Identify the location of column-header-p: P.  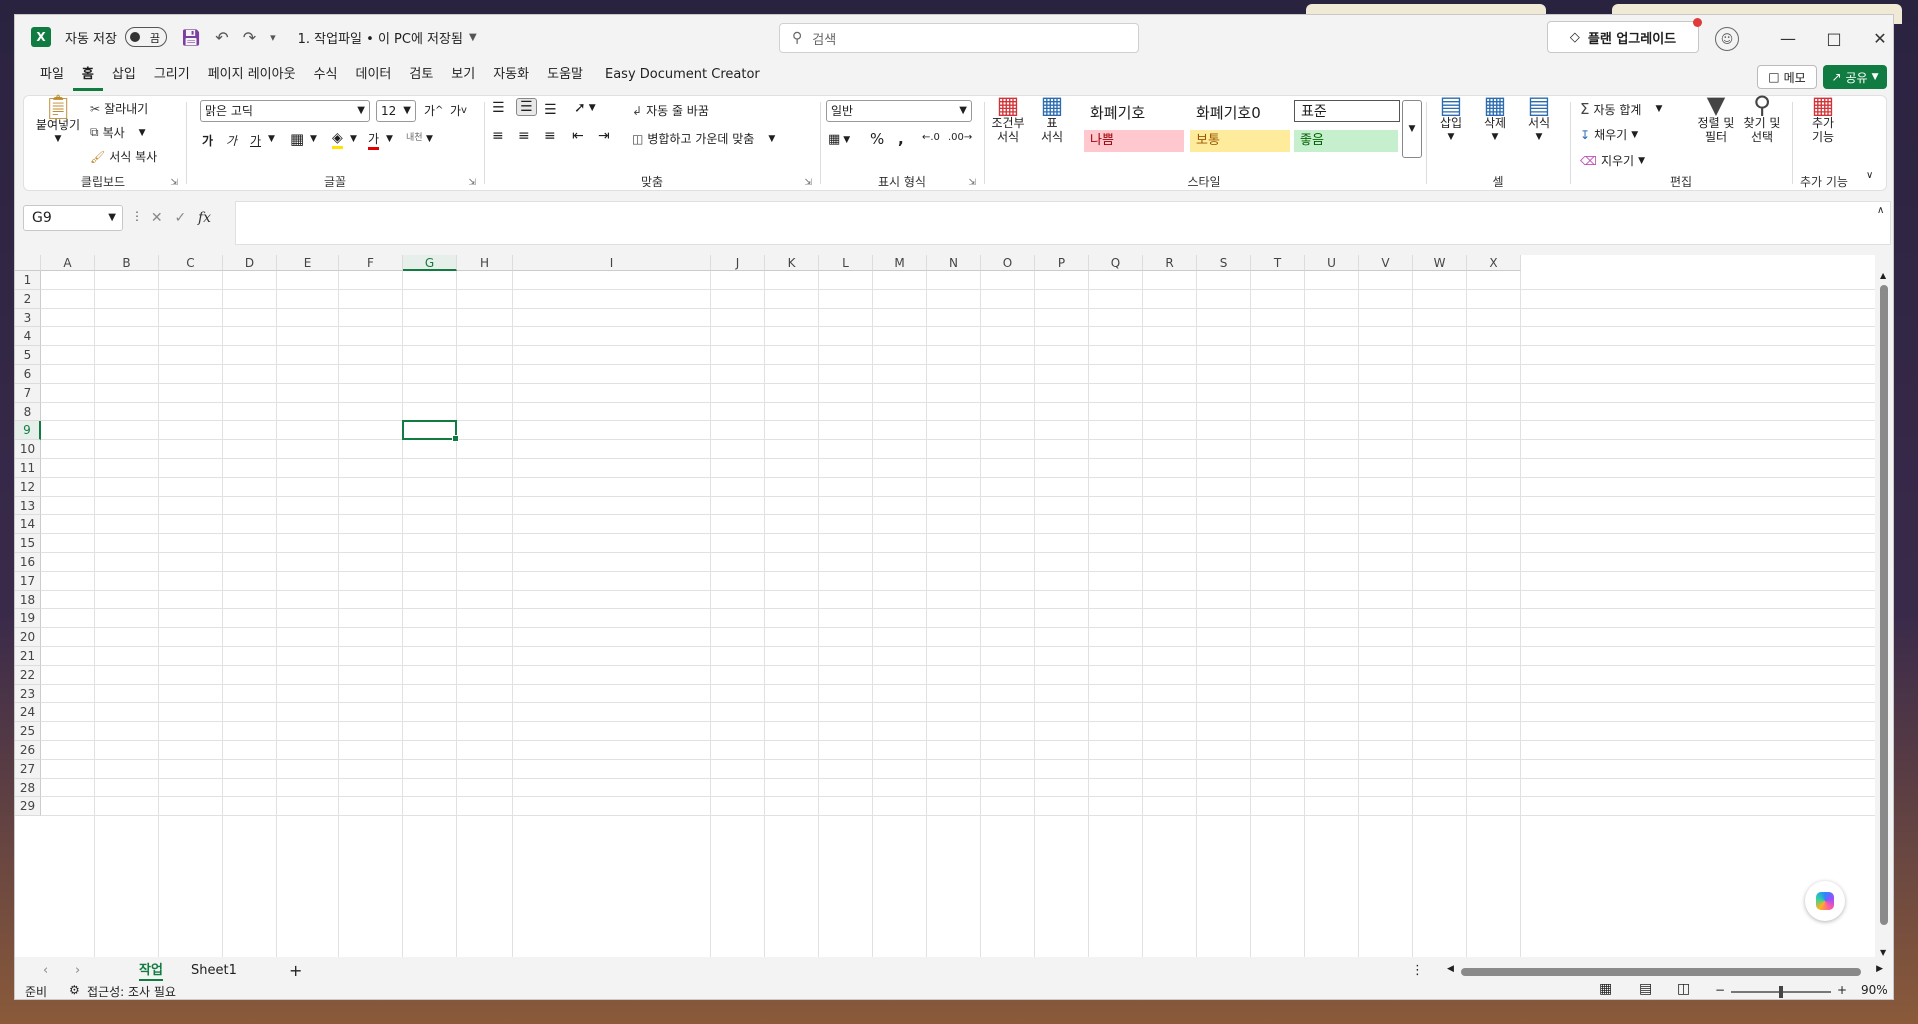
(1062, 263).